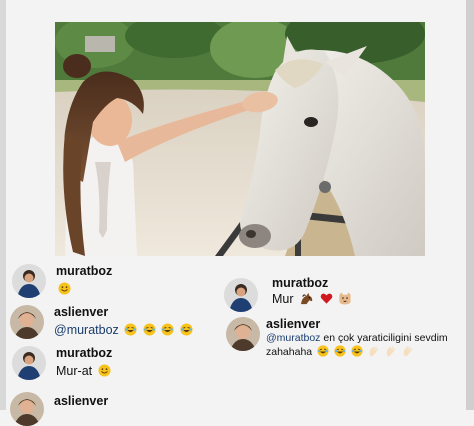  I want to click on comment-body: en çok yaraticiligini sevdim, so click(385, 338).